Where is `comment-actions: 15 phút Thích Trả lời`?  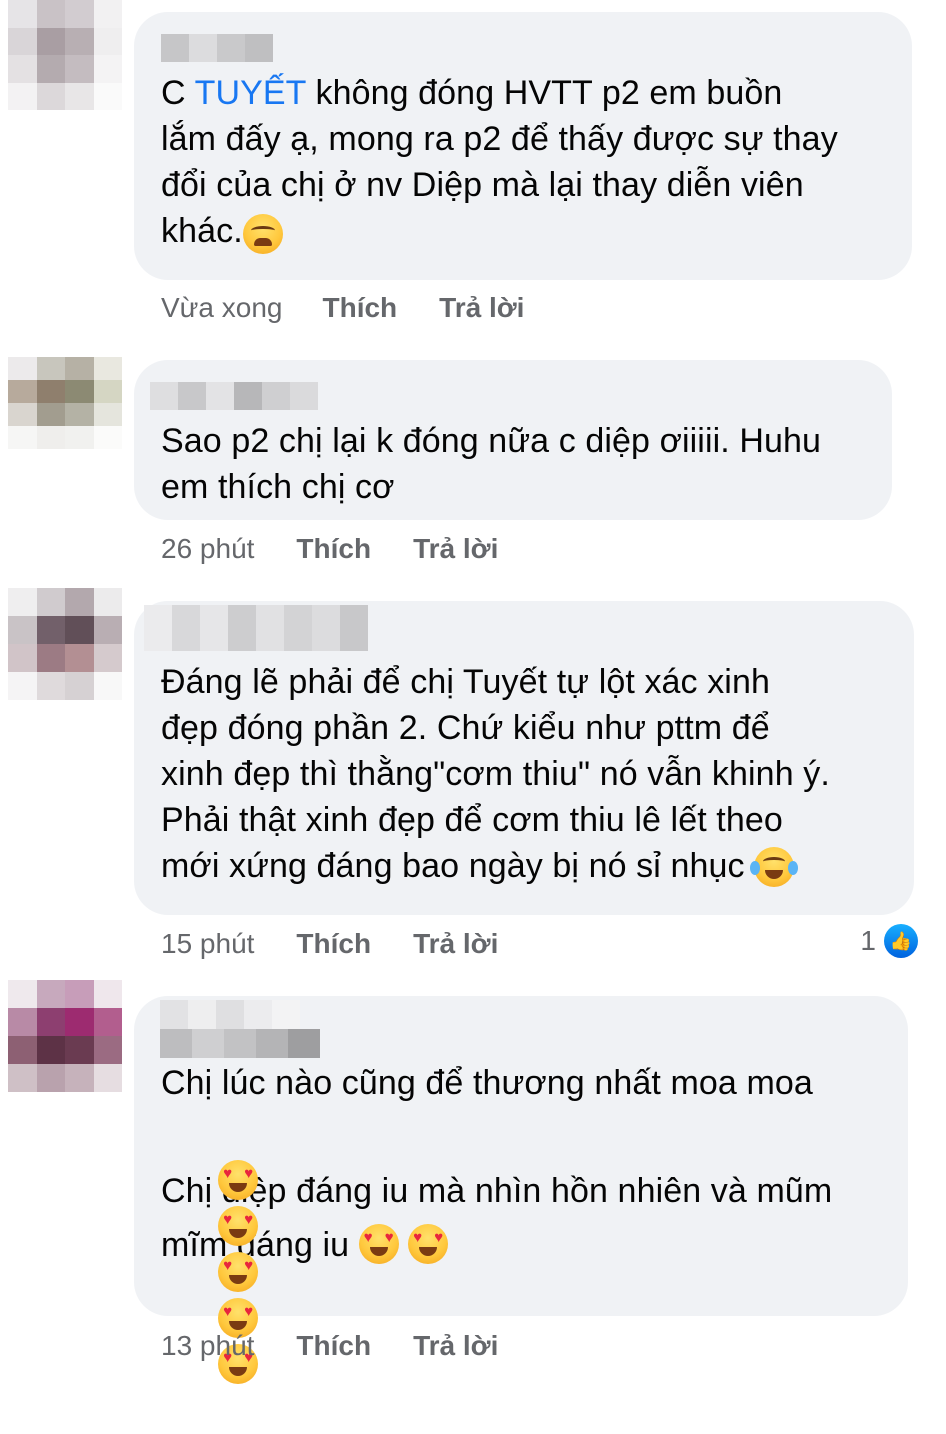 comment-actions: 15 phút Thích Trả lời is located at coordinates (350, 944).